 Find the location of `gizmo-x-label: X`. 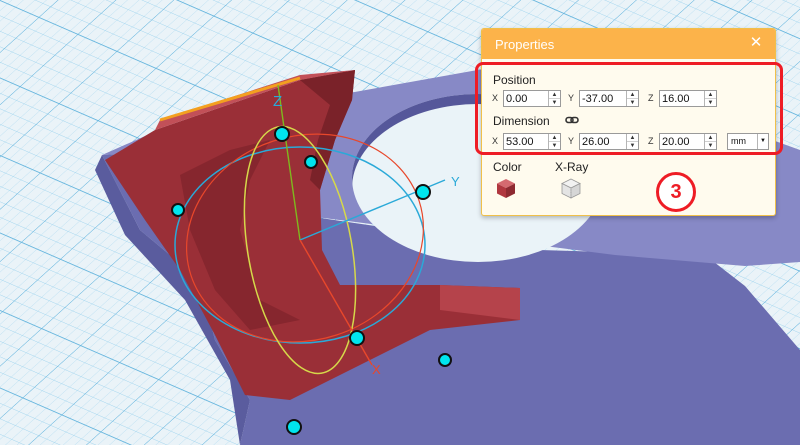

gizmo-x-label: X is located at coordinates (376, 369).